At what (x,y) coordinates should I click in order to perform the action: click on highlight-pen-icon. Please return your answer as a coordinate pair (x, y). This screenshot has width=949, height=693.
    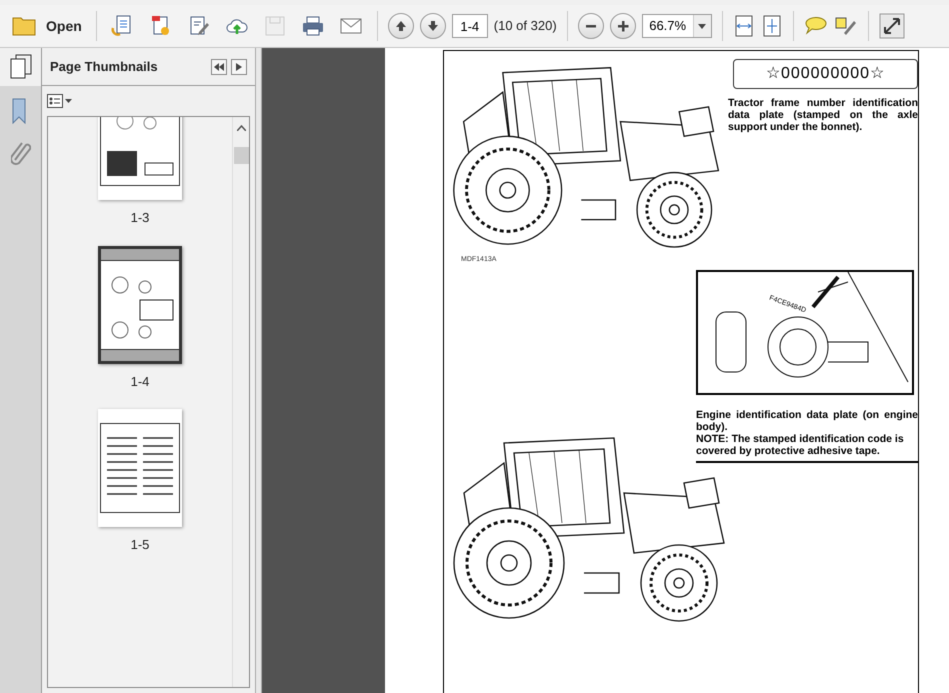
    Looking at the image, I should click on (846, 26).